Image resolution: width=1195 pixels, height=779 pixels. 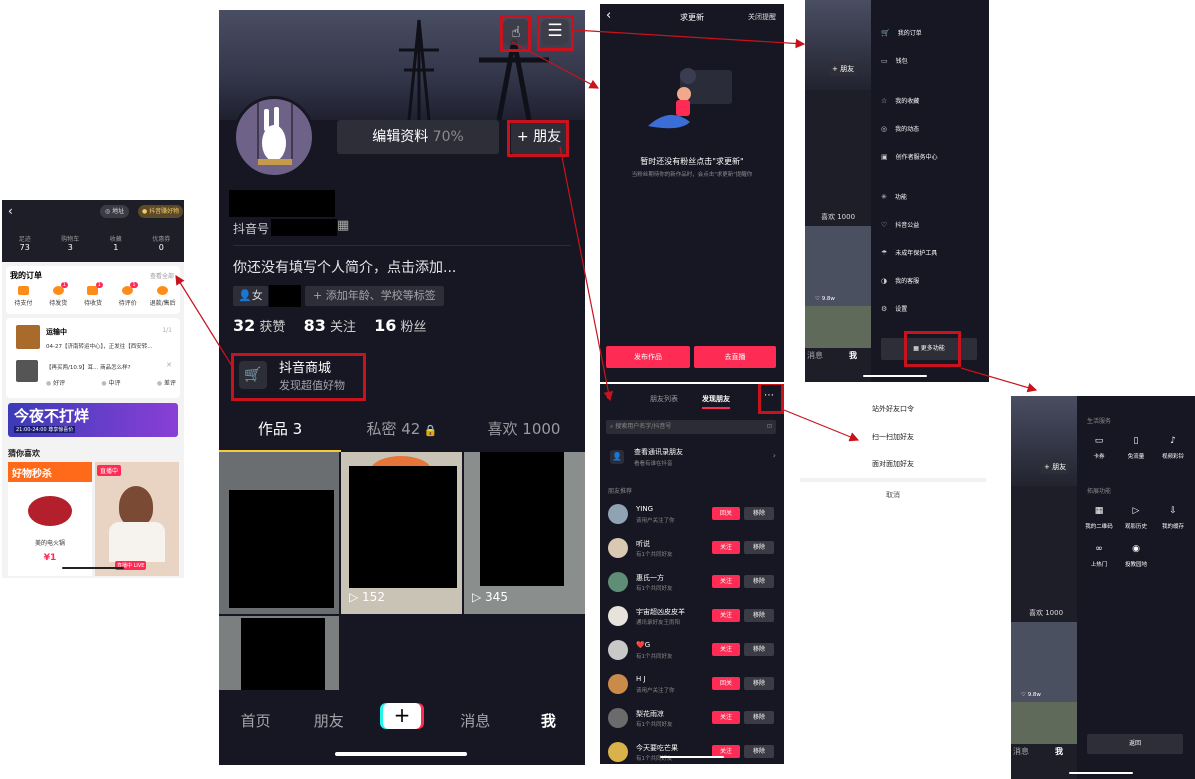 I want to click on plus-icon: +, so click(x=402, y=716).